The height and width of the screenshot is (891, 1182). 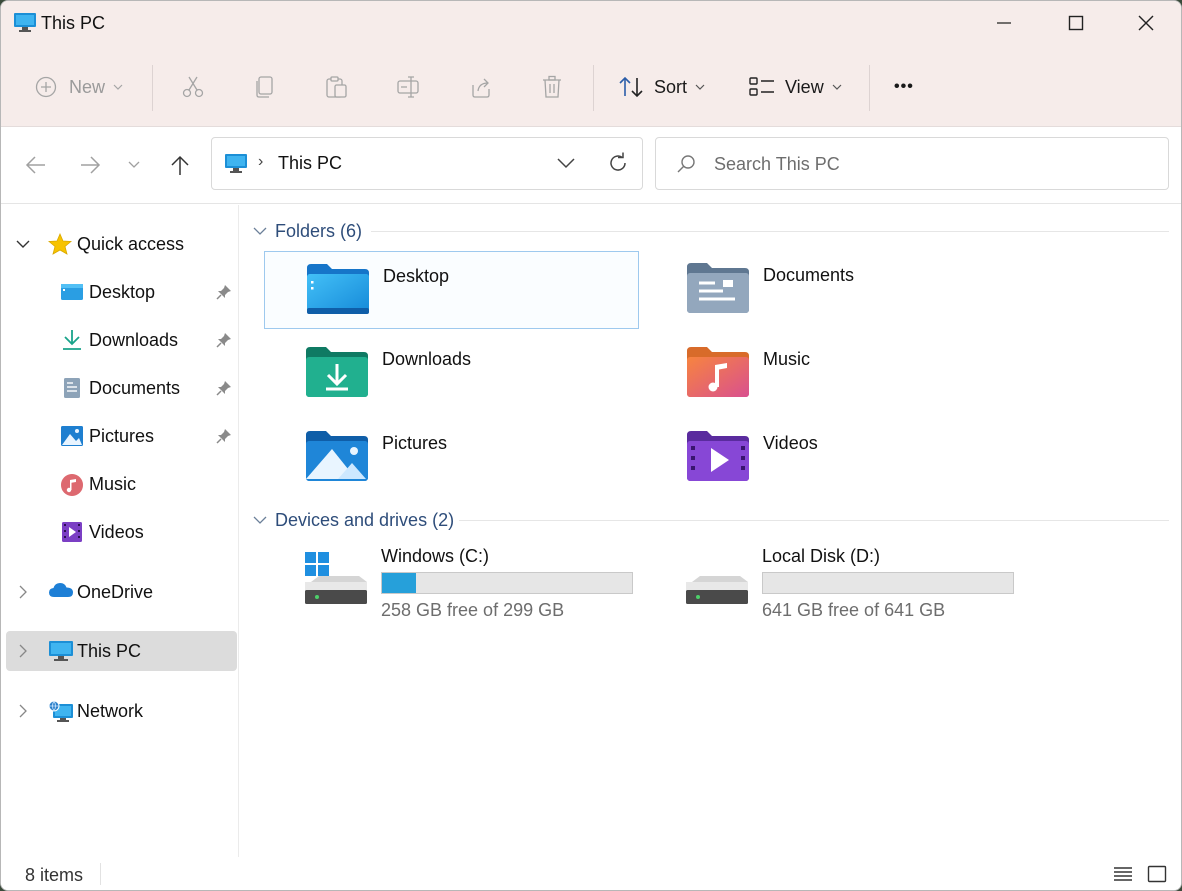 What do you see at coordinates (415, 443) in the screenshot?
I see `folder-name: Pictures` at bounding box center [415, 443].